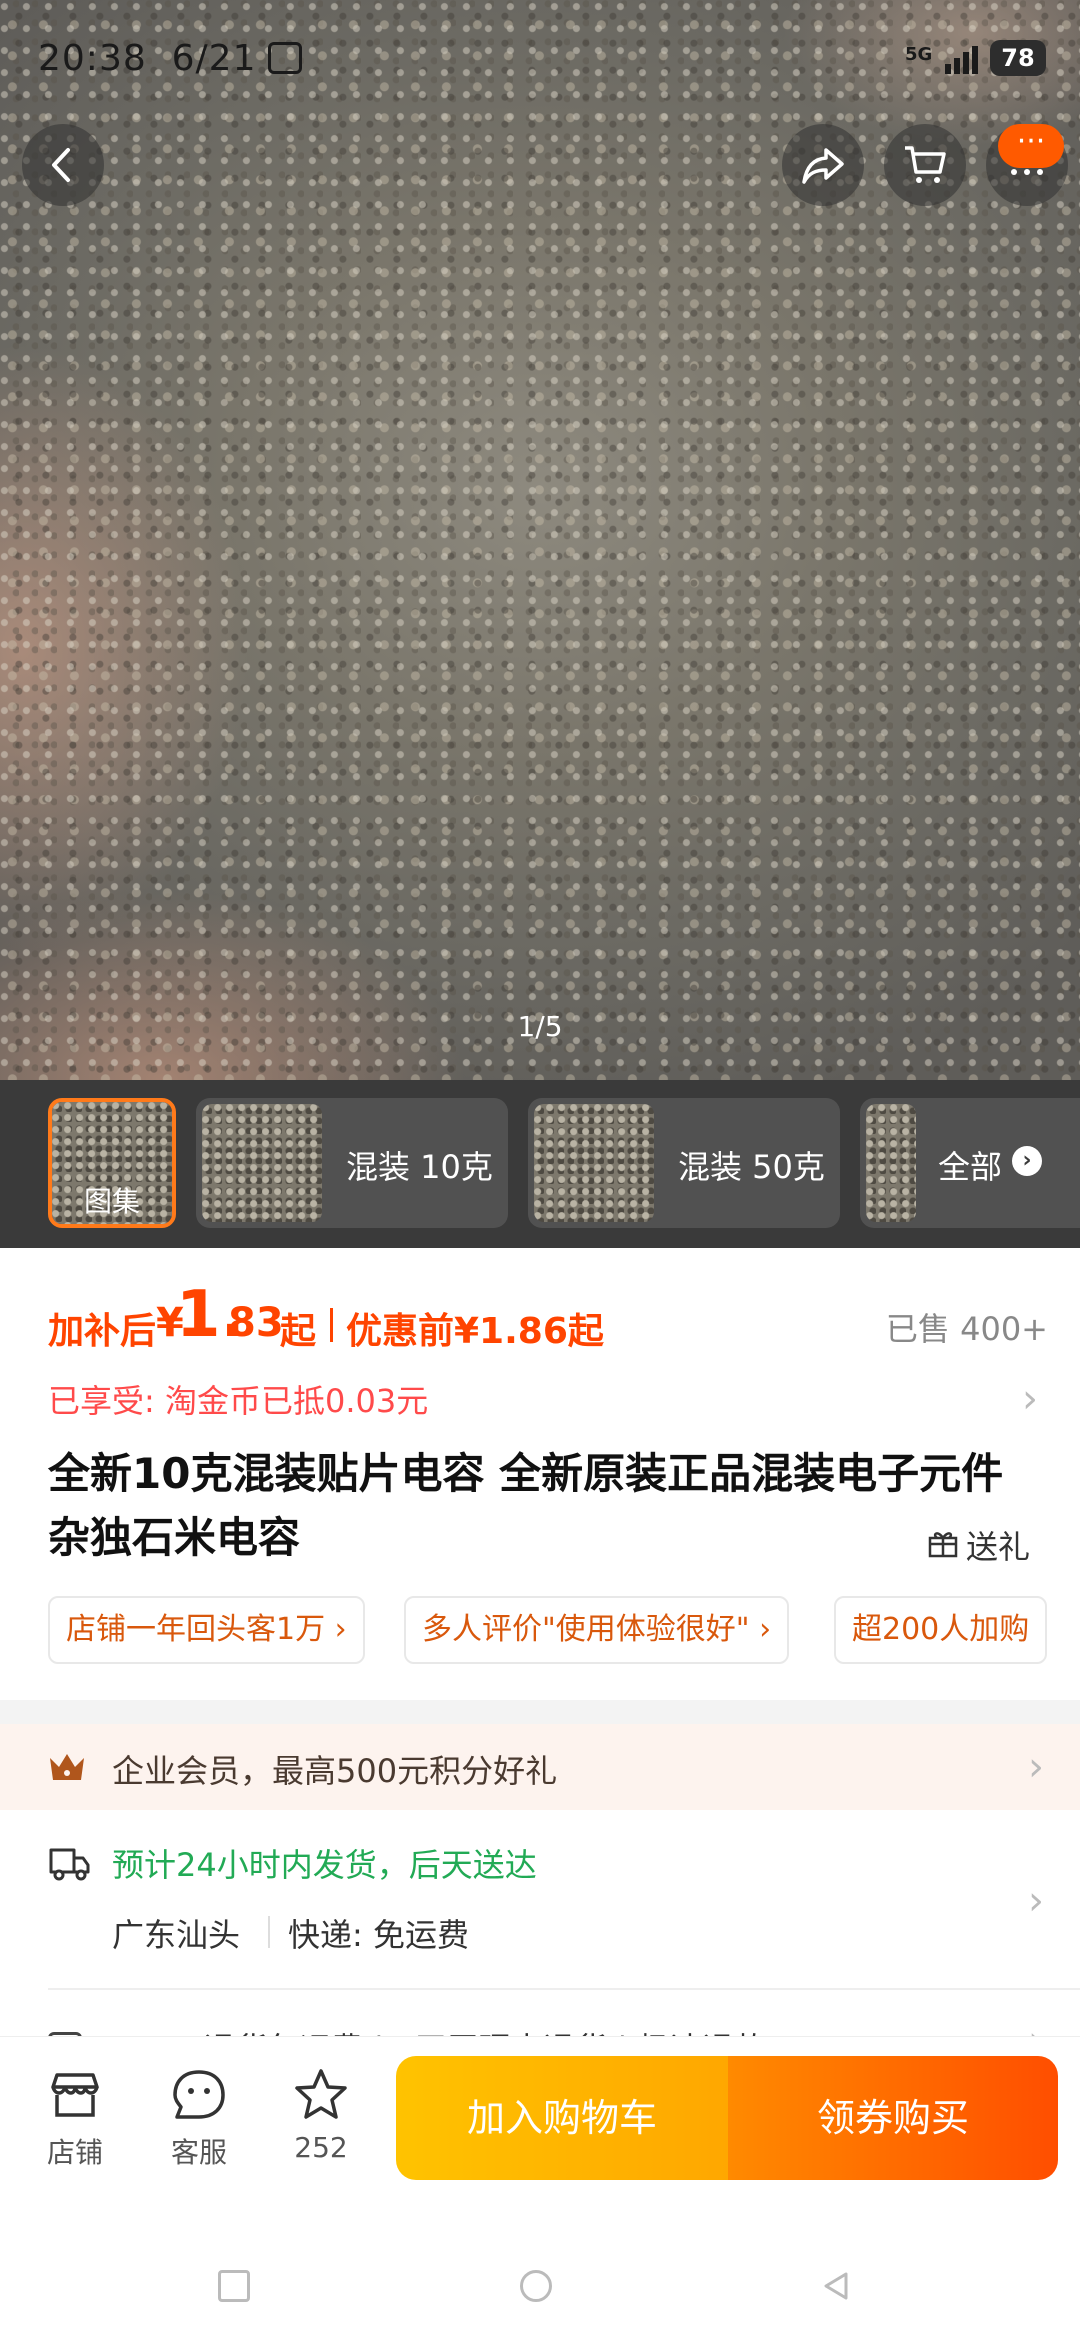 This screenshot has height=2340, width=1080. Describe the element at coordinates (111, 1201) in the screenshot. I see `thumbnail-label: 图集` at that location.